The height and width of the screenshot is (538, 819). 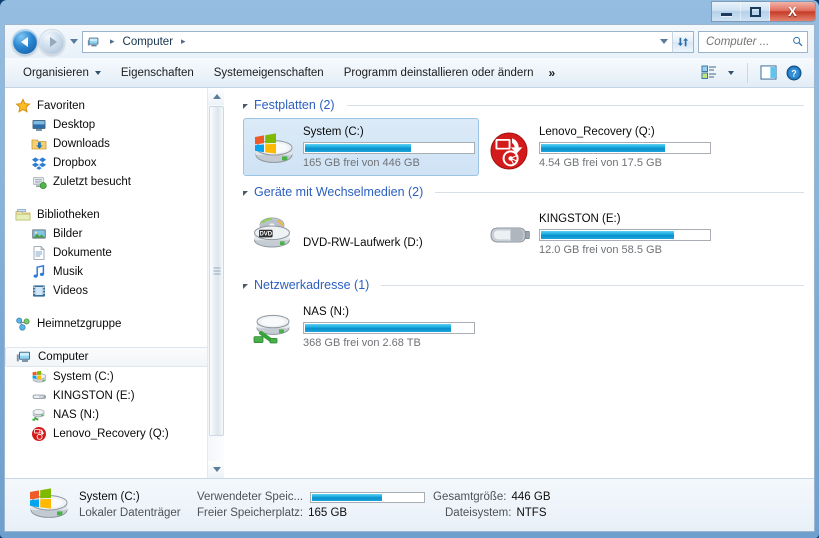 I want to click on sidebar-item-label: Dropbox, so click(x=75, y=162).